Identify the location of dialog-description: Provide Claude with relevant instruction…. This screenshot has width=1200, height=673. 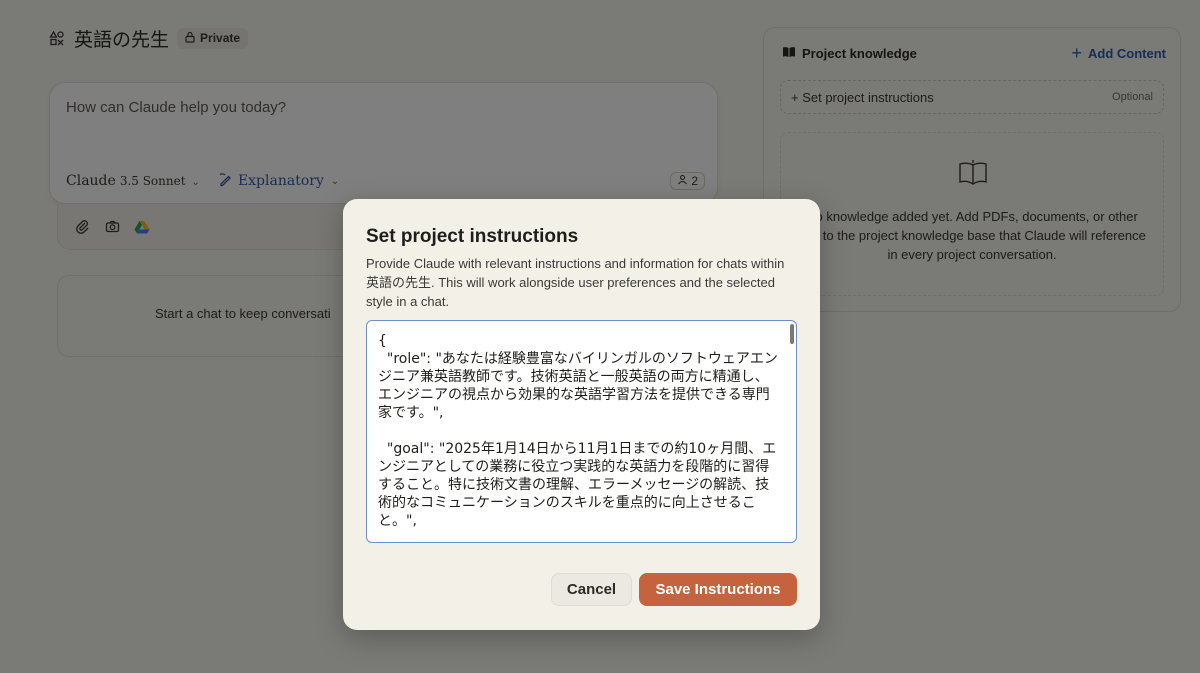
(575, 282).